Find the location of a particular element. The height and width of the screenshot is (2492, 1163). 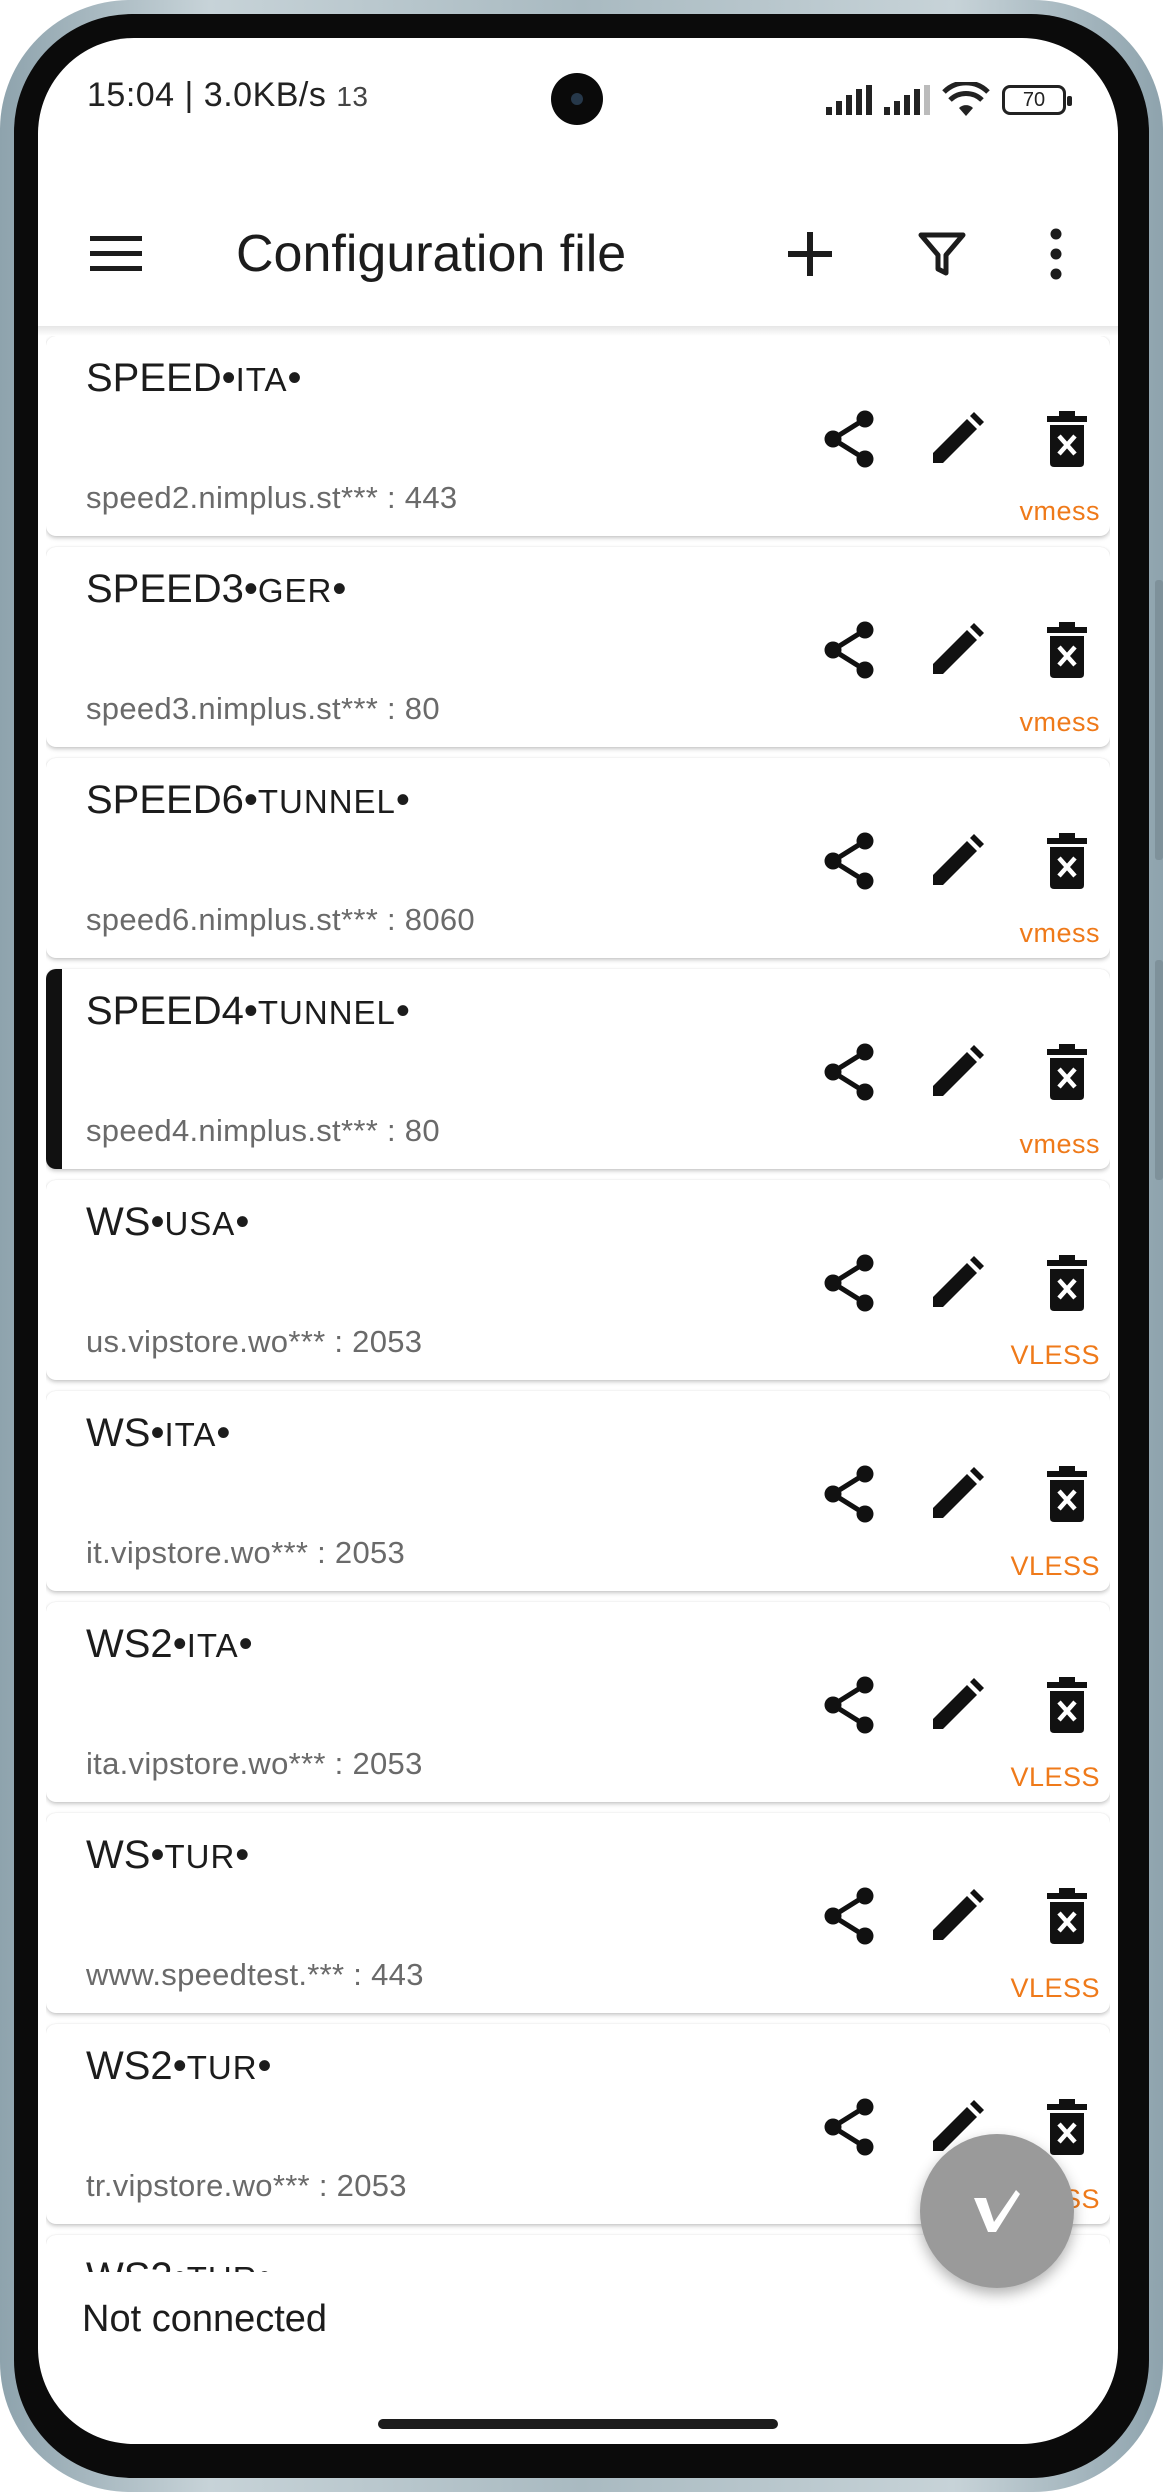

battery-level: 70 is located at coordinates (1034, 99).